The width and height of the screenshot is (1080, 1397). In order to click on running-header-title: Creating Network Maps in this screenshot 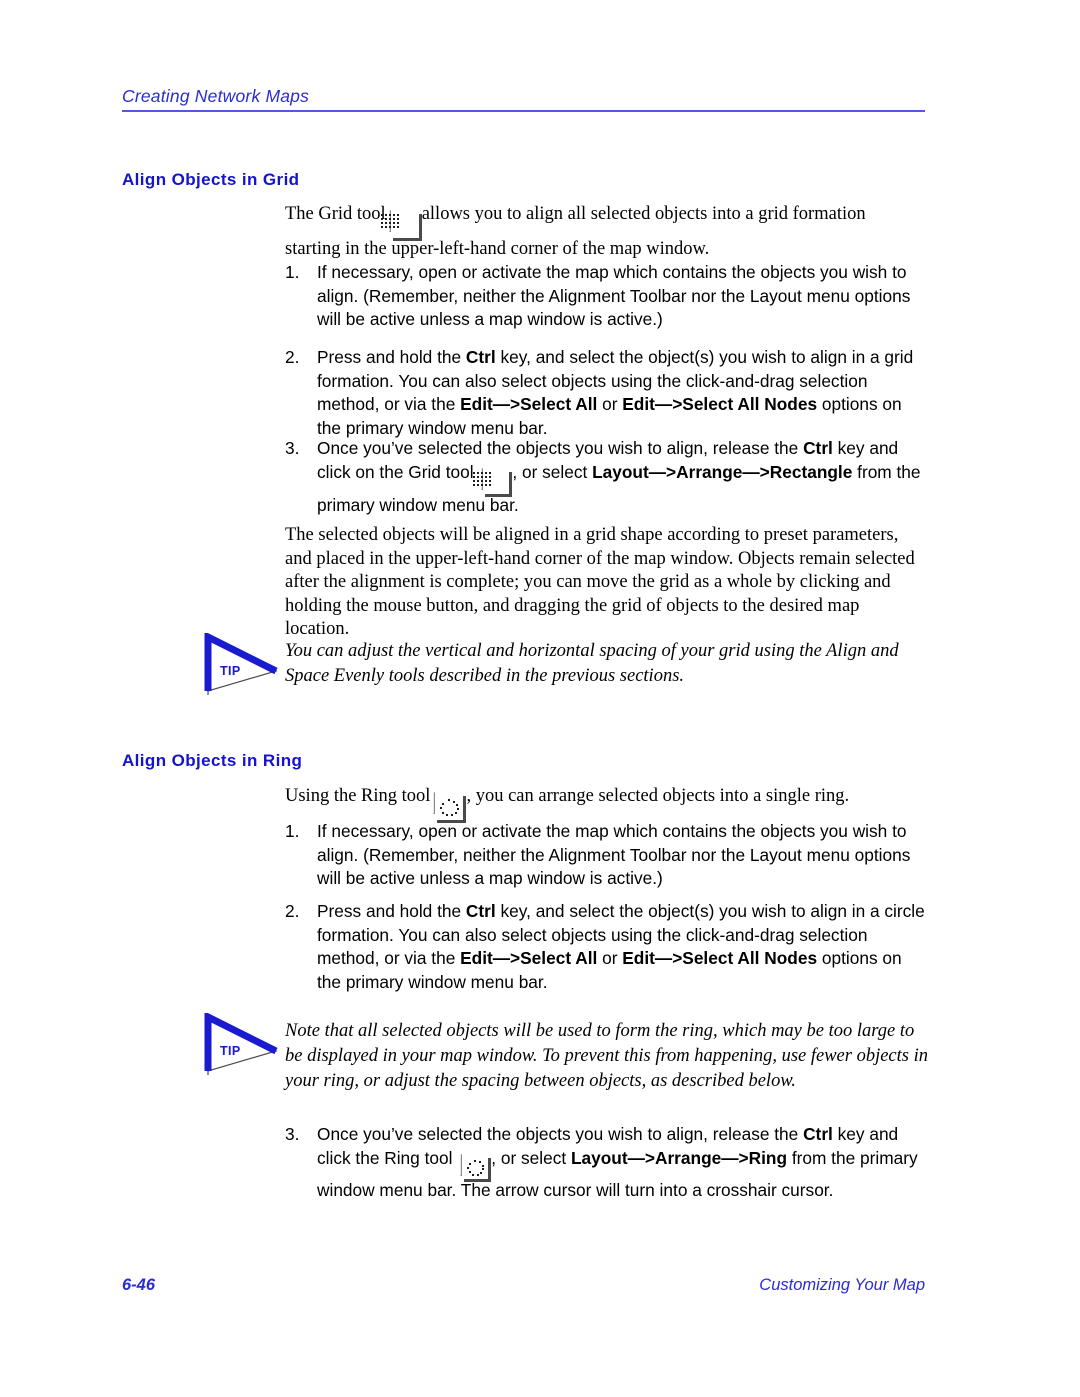, I will do `click(216, 96)`.